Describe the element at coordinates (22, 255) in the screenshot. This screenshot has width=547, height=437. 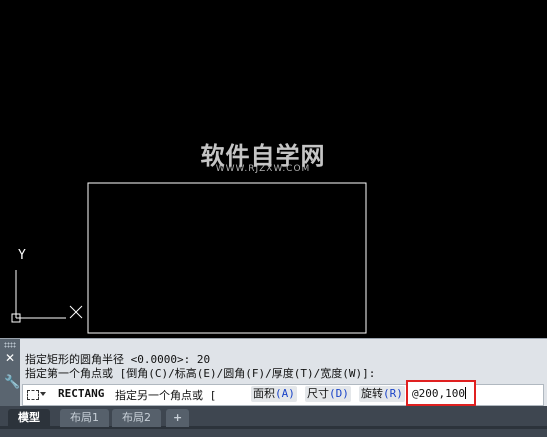
I see `ucs-y-label: Y` at that location.